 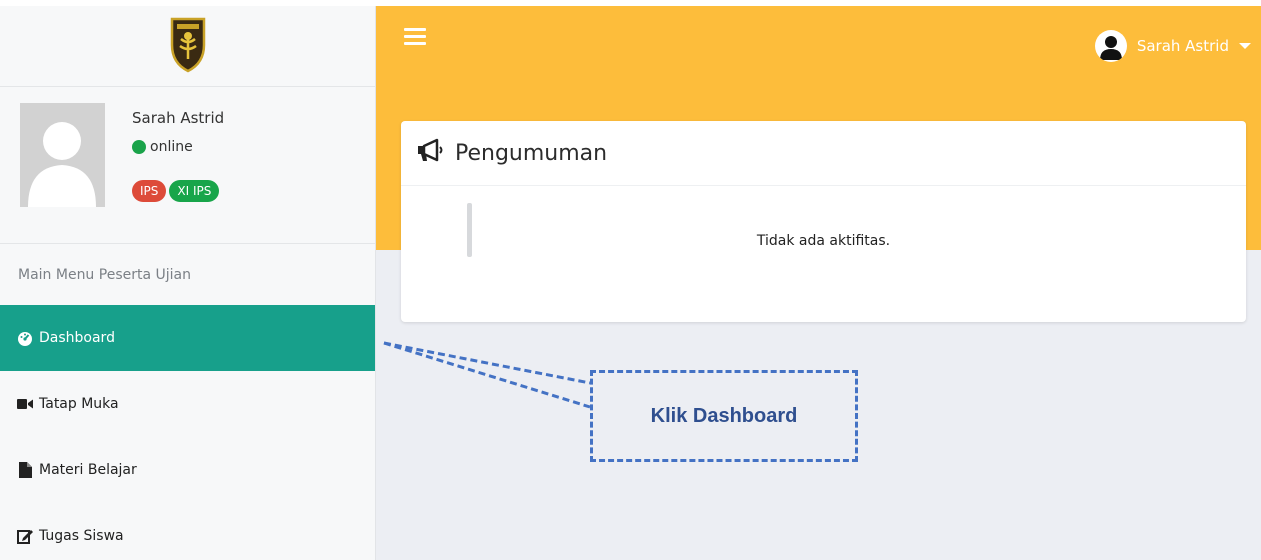 What do you see at coordinates (187, 470) in the screenshot?
I see `sidebar-item-materi-belajar: Materi Belajar` at bounding box center [187, 470].